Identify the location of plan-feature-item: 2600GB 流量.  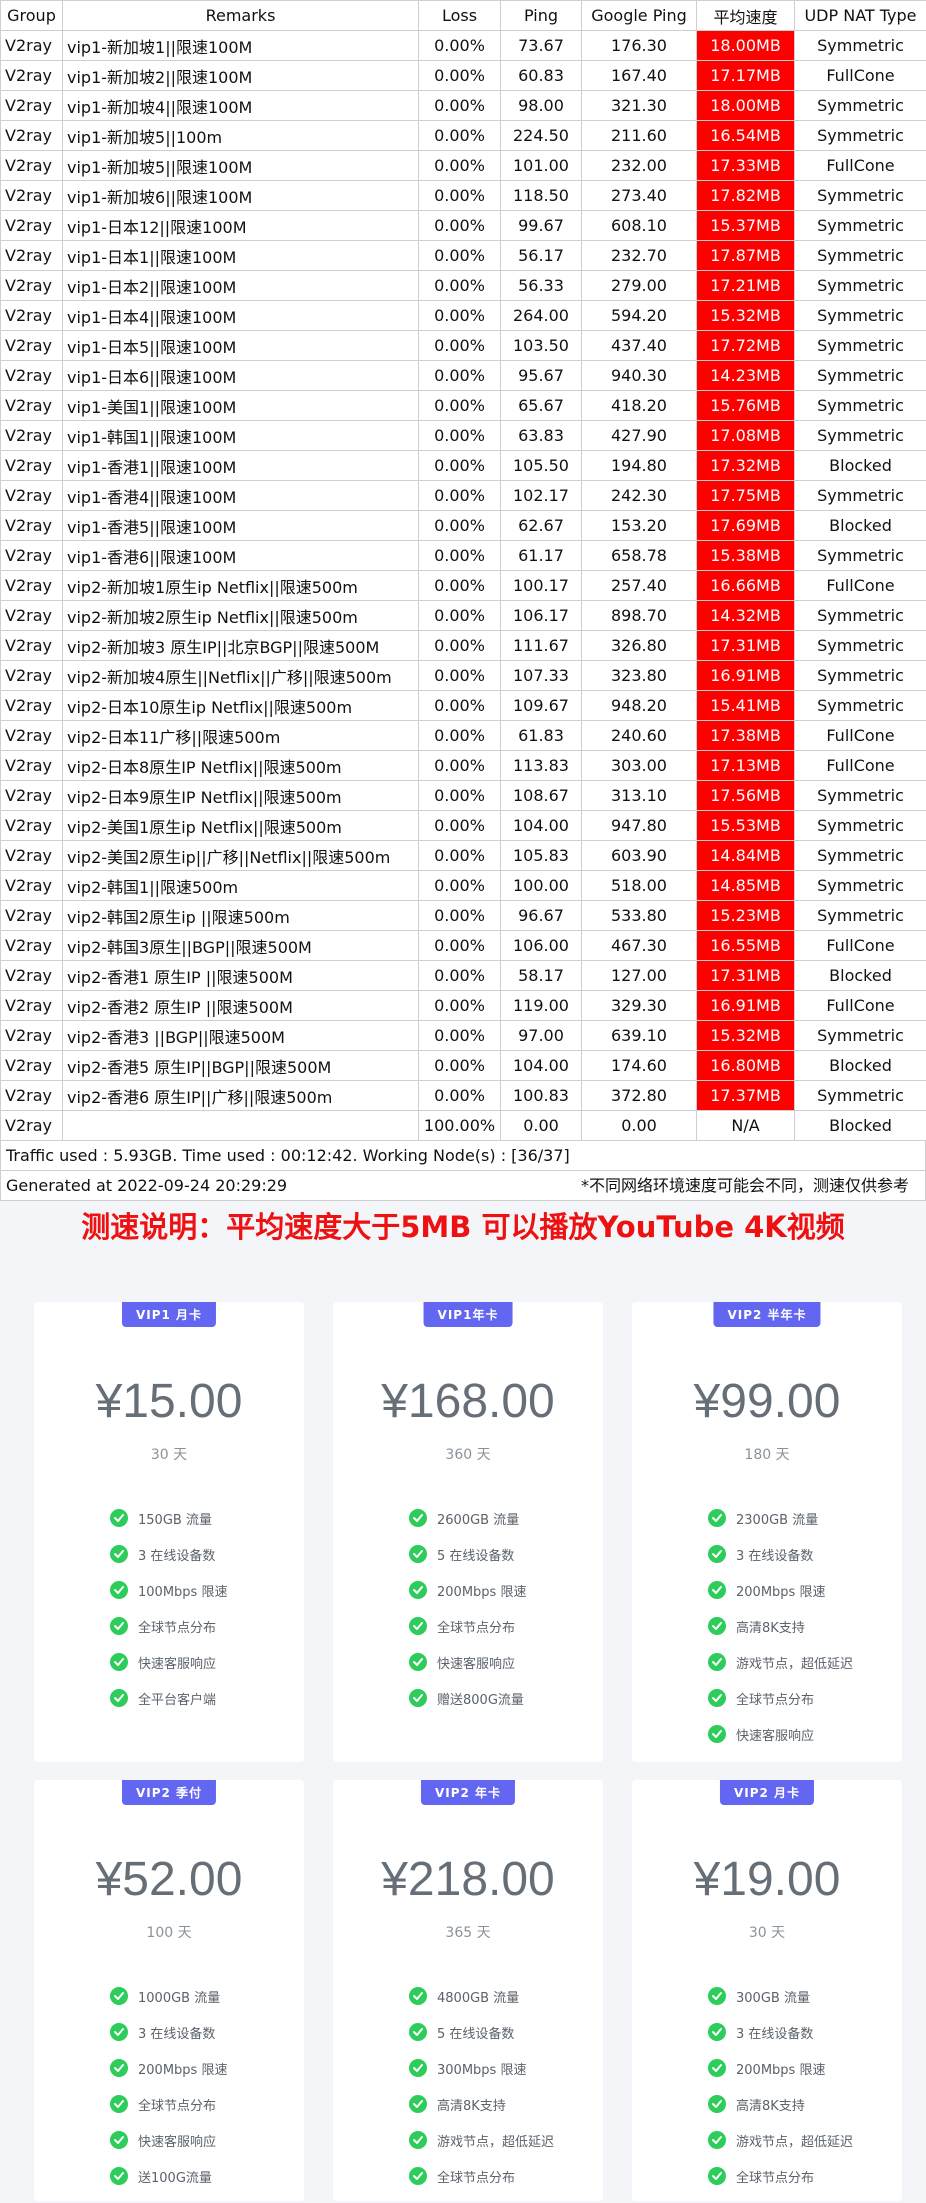
(467, 1527).